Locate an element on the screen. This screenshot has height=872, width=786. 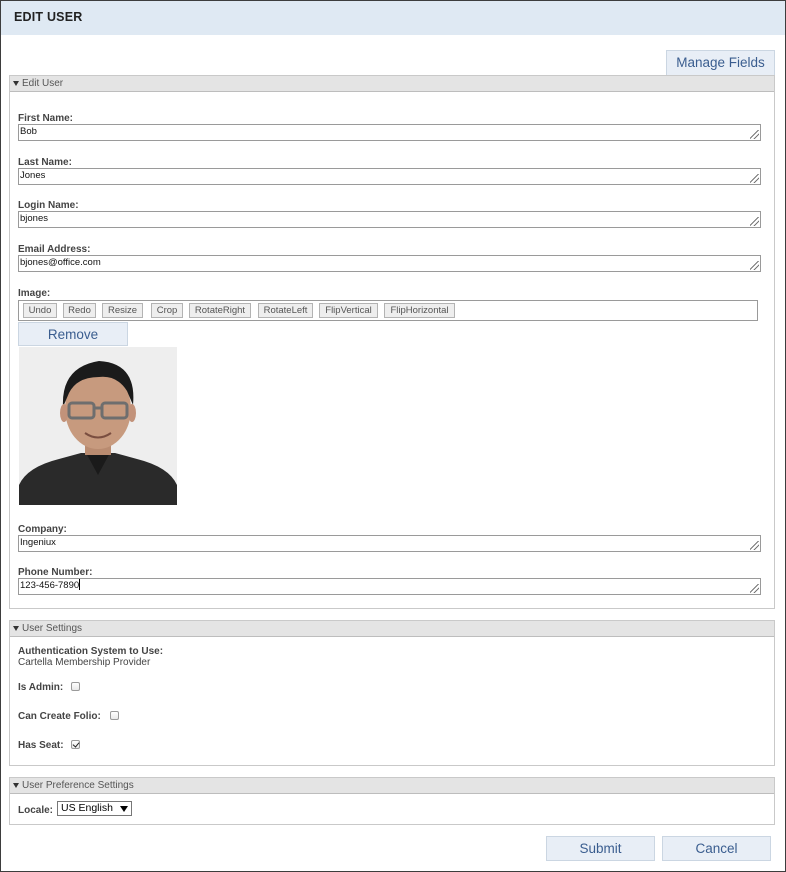
user-photo is located at coordinates (98, 426).